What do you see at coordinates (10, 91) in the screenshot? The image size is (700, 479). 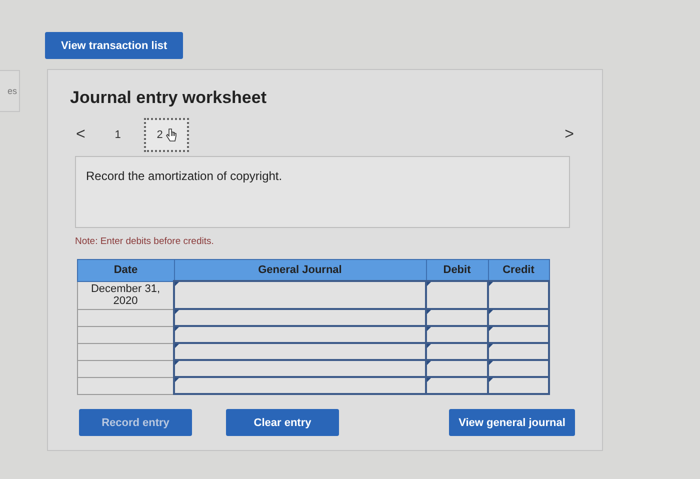 I see `side-tab: es` at bounding box center [10, 91].